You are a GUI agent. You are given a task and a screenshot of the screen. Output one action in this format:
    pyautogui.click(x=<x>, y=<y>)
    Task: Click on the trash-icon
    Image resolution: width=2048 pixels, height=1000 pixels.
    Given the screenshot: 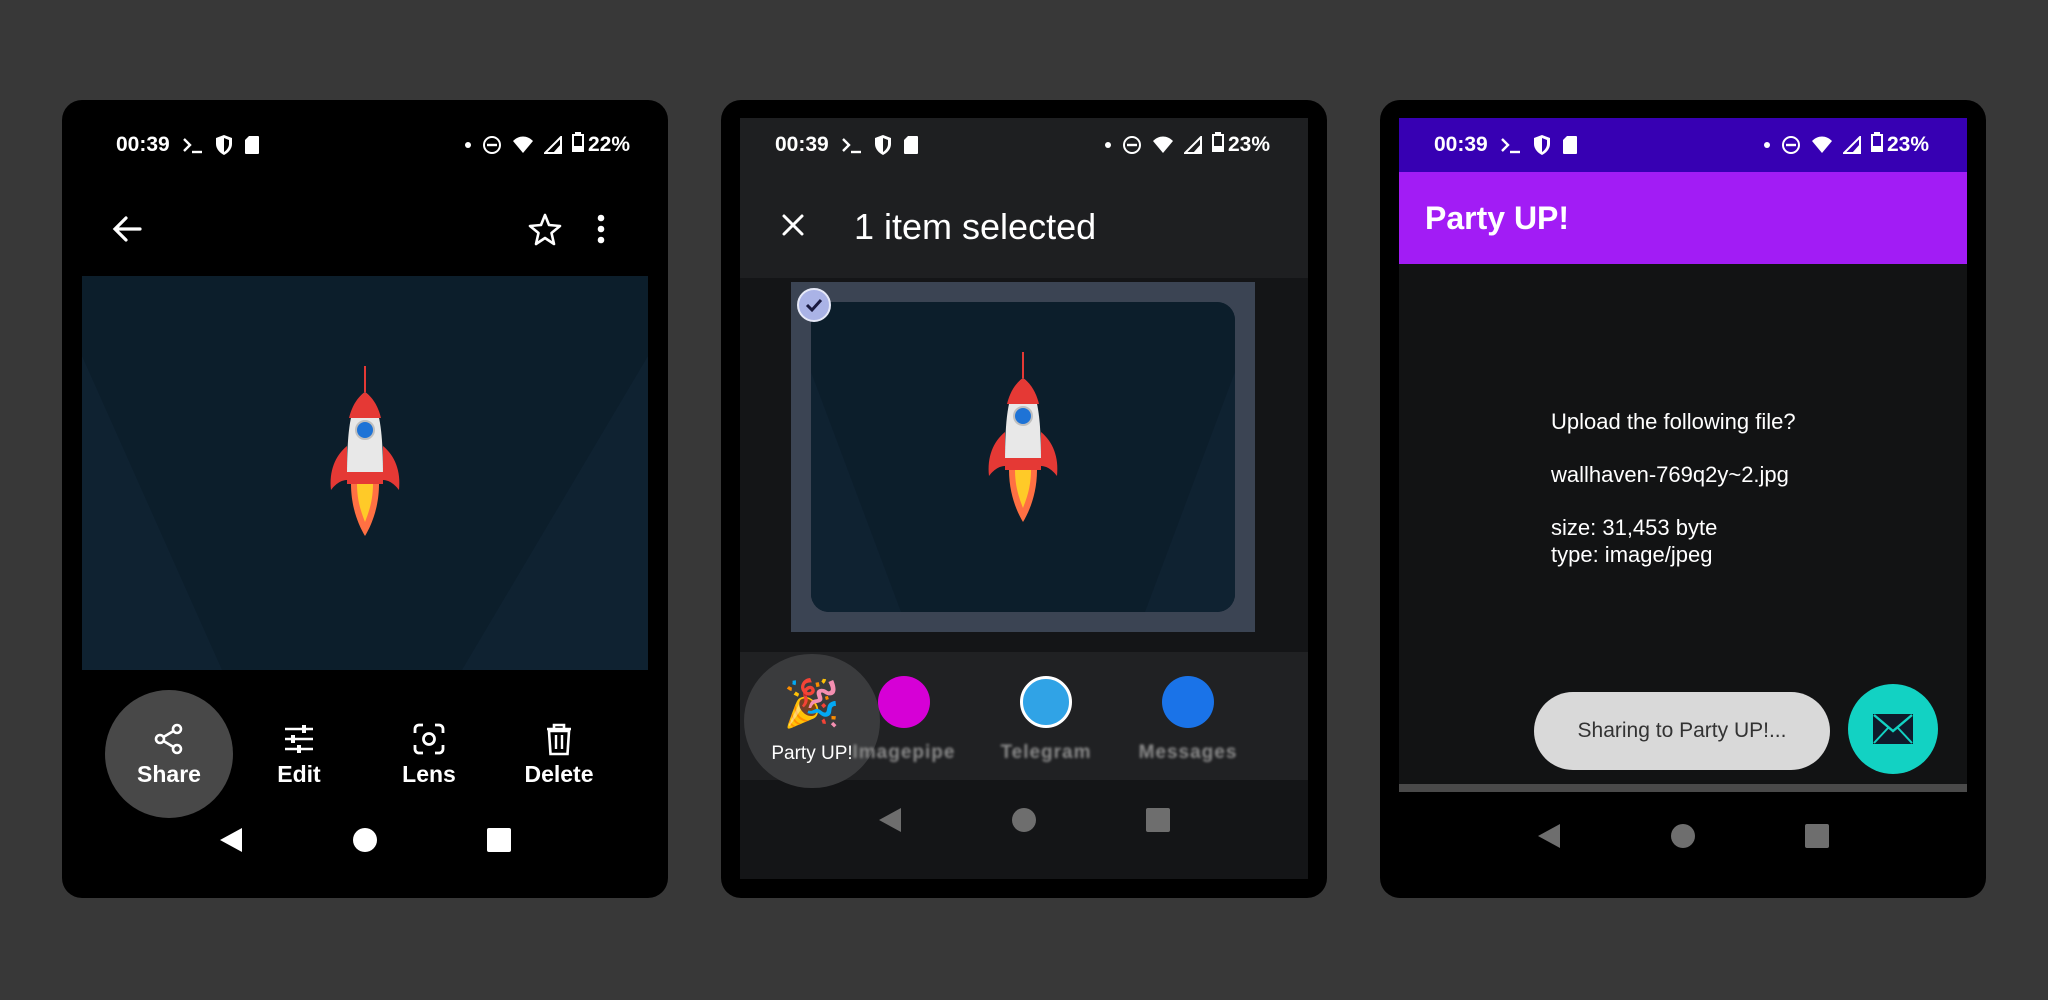 What is the action you would take?
    pyautogui.click(x=559, y=739)
    